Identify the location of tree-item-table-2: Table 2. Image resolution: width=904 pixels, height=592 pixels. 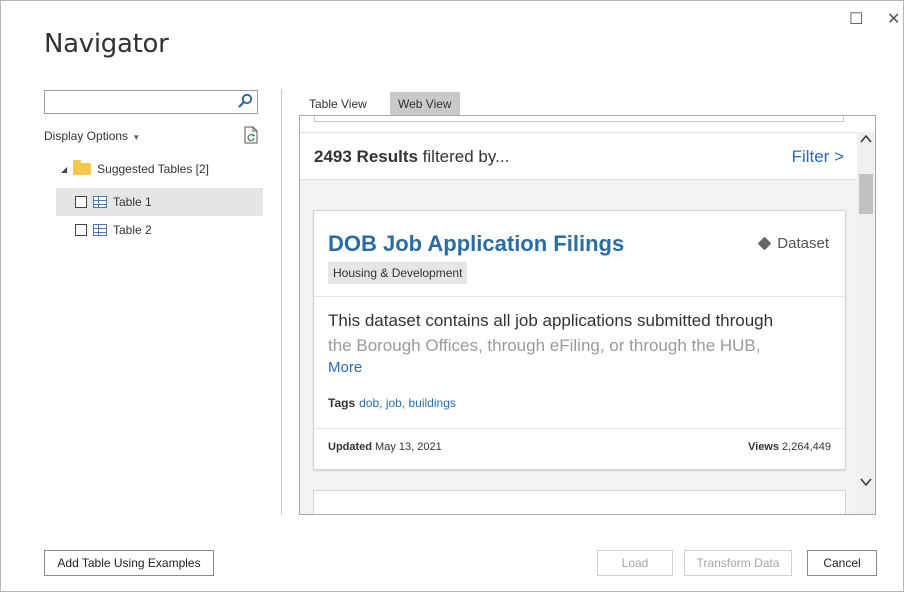
(159, 230).